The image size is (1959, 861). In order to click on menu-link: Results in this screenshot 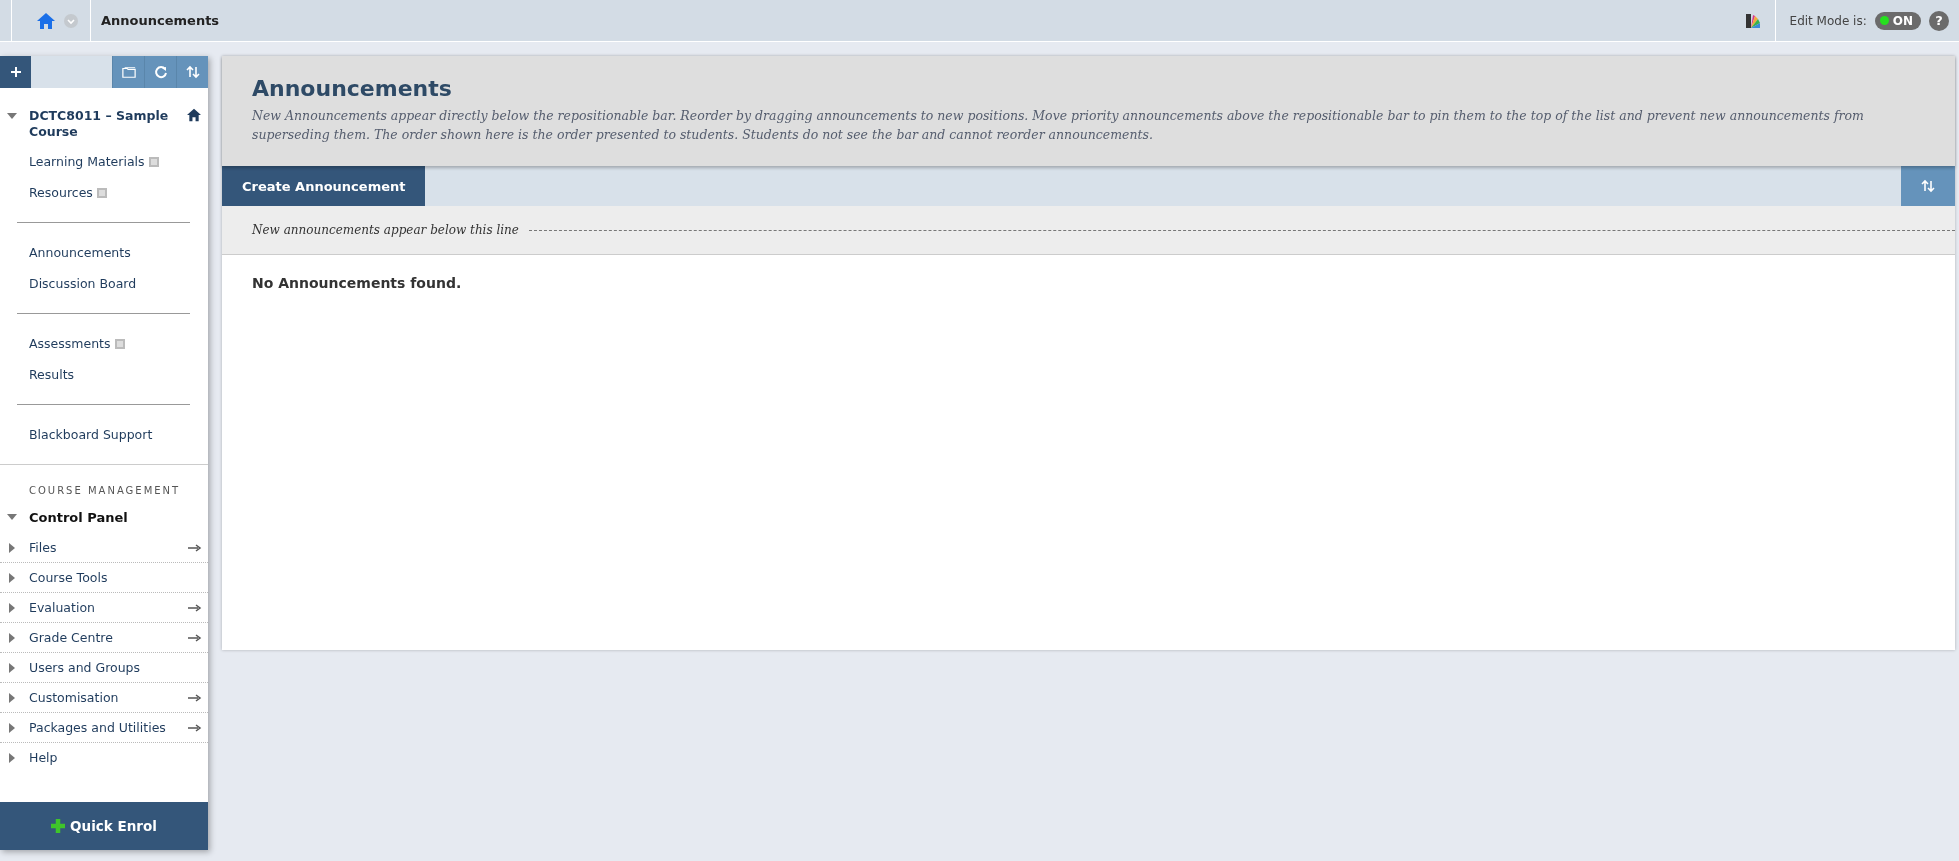, I will do `click(52, 374)`.